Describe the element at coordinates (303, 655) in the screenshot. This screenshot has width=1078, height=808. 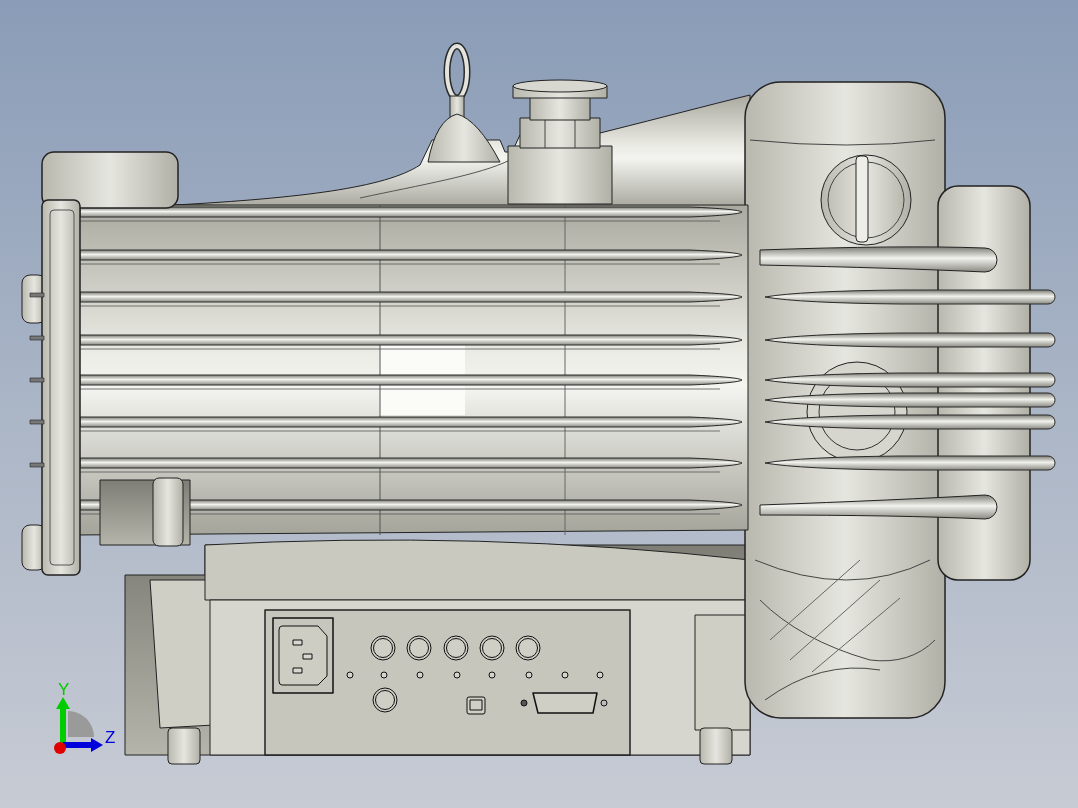
I see `power-socket-icon` at that location.